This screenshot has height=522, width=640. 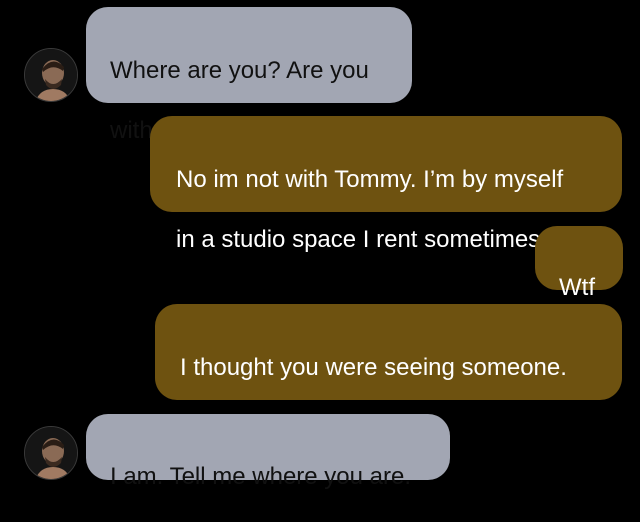 What do you see at coordinates (373, 367) in the screenshot?
I see `message-text-line: I thought you were seeing someone.` at bounding box center [373, 367].